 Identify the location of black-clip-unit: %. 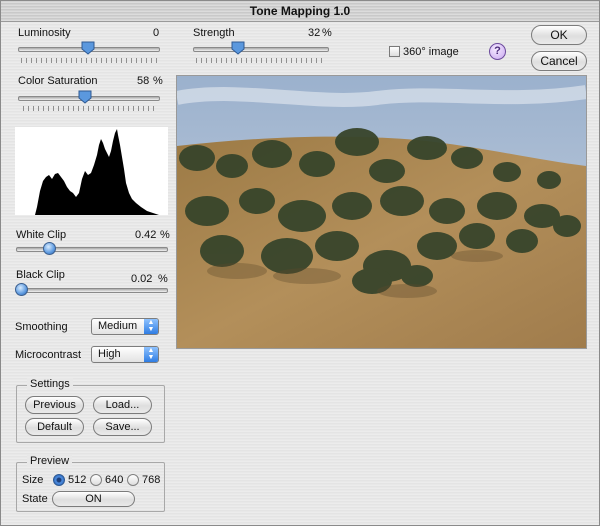
(163, 279).